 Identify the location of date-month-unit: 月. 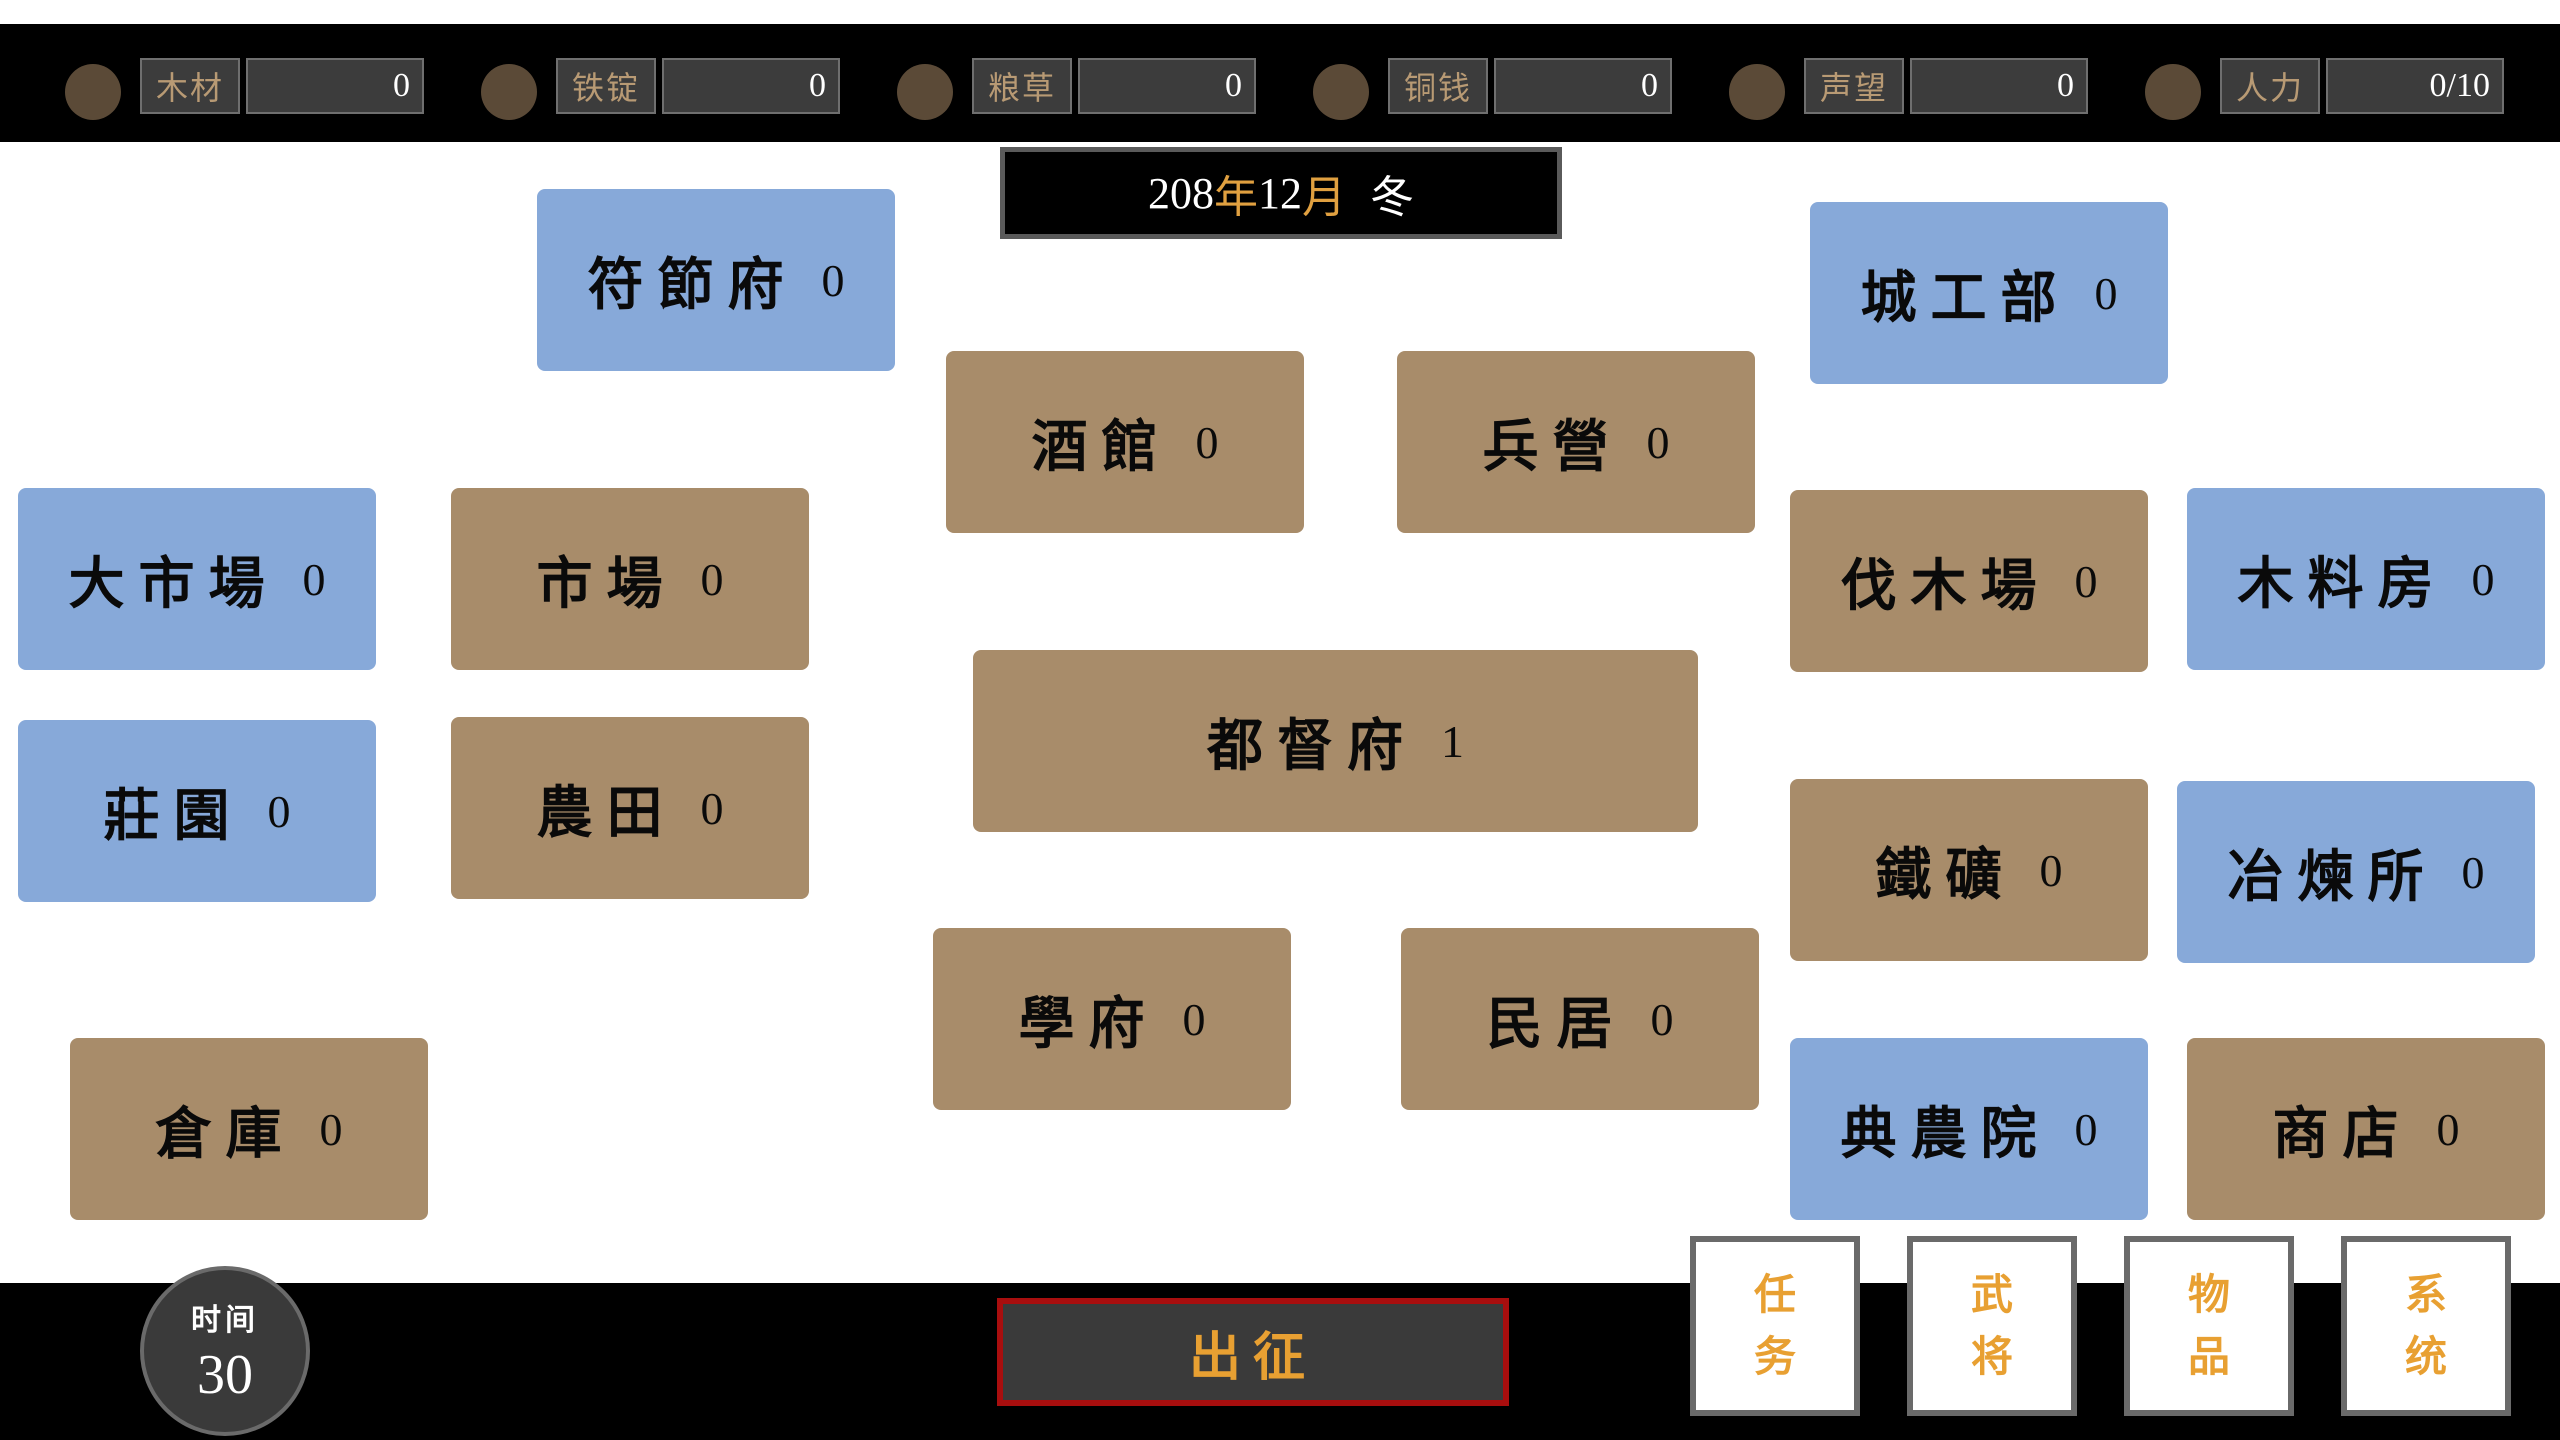
(1324, 197).